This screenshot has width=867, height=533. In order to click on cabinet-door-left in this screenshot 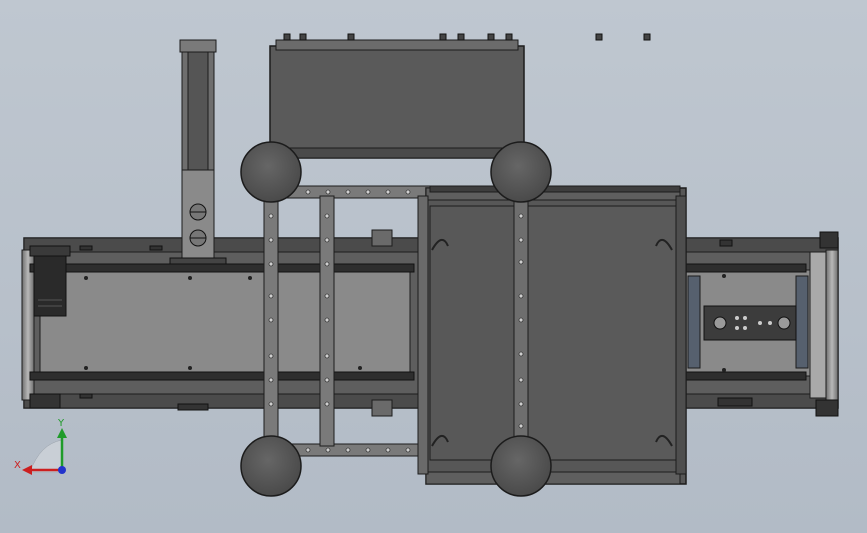, I will do `click(472, 333)`.